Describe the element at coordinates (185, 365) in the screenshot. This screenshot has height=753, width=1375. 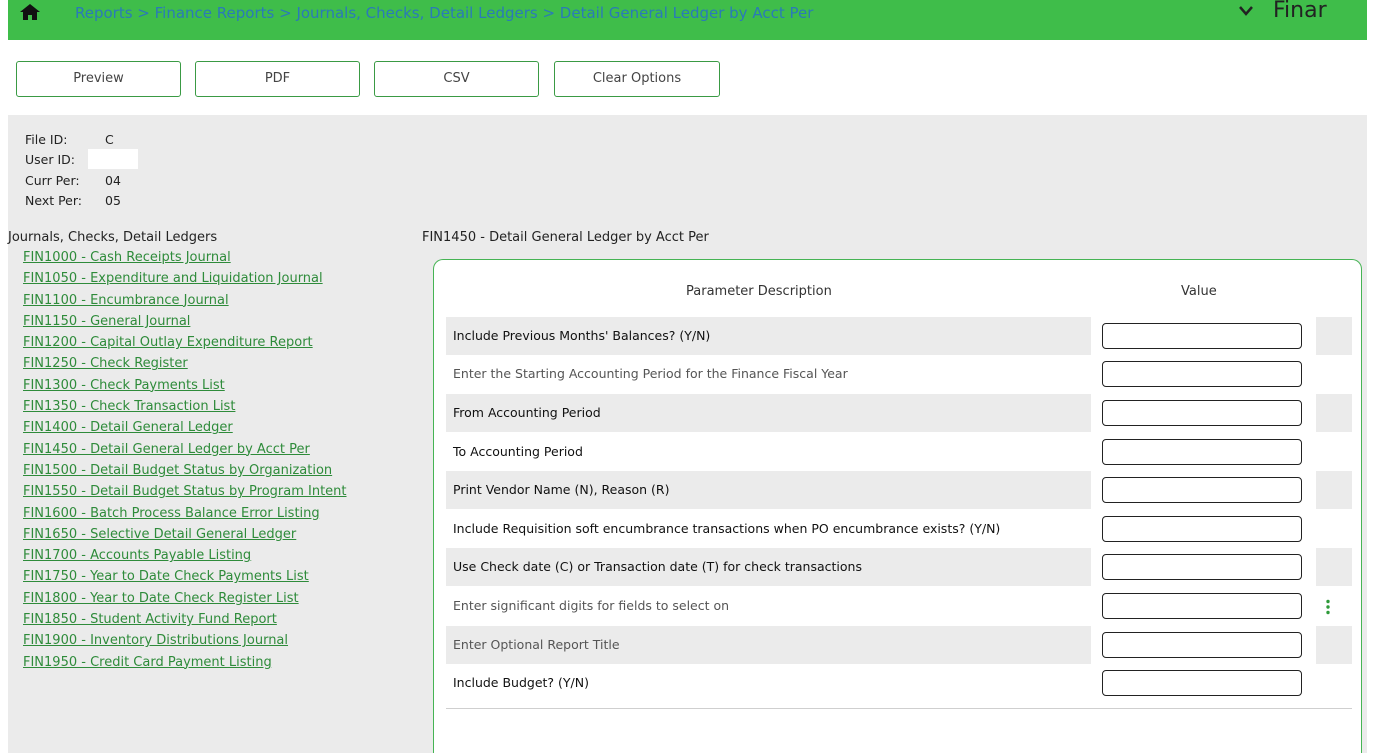
I see `report-link: FIN1250 - Check Register` at that location.